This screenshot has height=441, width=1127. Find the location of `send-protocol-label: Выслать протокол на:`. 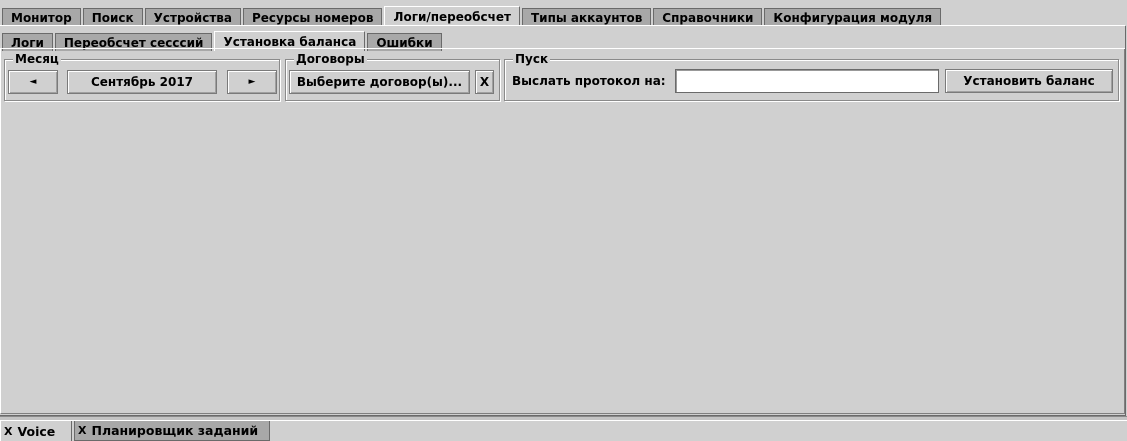

send-protocol-label: Выслать протокол на: is located at coordinates (589, 81).